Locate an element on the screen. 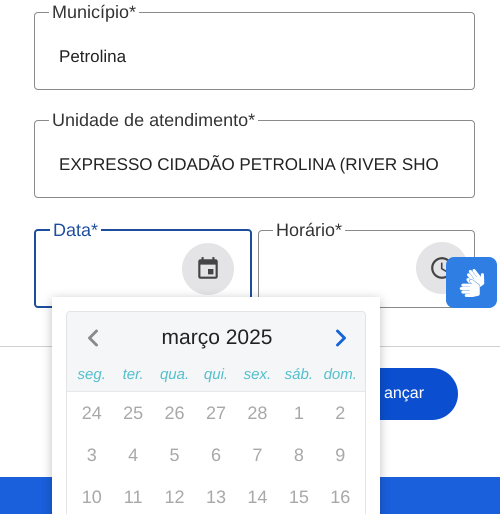 The width and height of the screenshot is (500, 514). weekday-label: sáb. is located at coordinates (299, 374).